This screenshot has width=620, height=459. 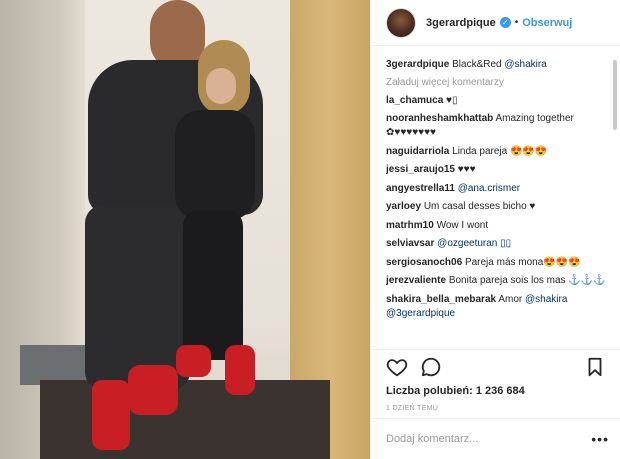 I want to click on post-header: 3gerardpique ✓ • Obserwuj, so click(x=495, y=23).